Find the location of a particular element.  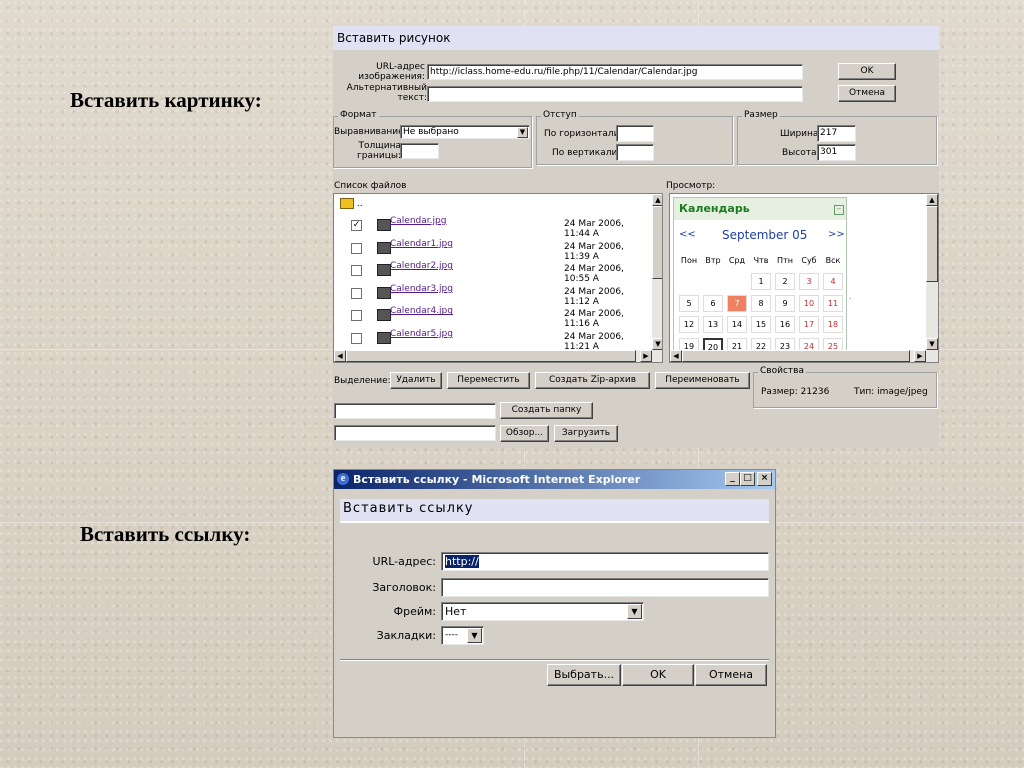

file-row: ✓ Calendar.jpg 24 Mar 2006, 11:44 A is located at coordinates (493, 227).